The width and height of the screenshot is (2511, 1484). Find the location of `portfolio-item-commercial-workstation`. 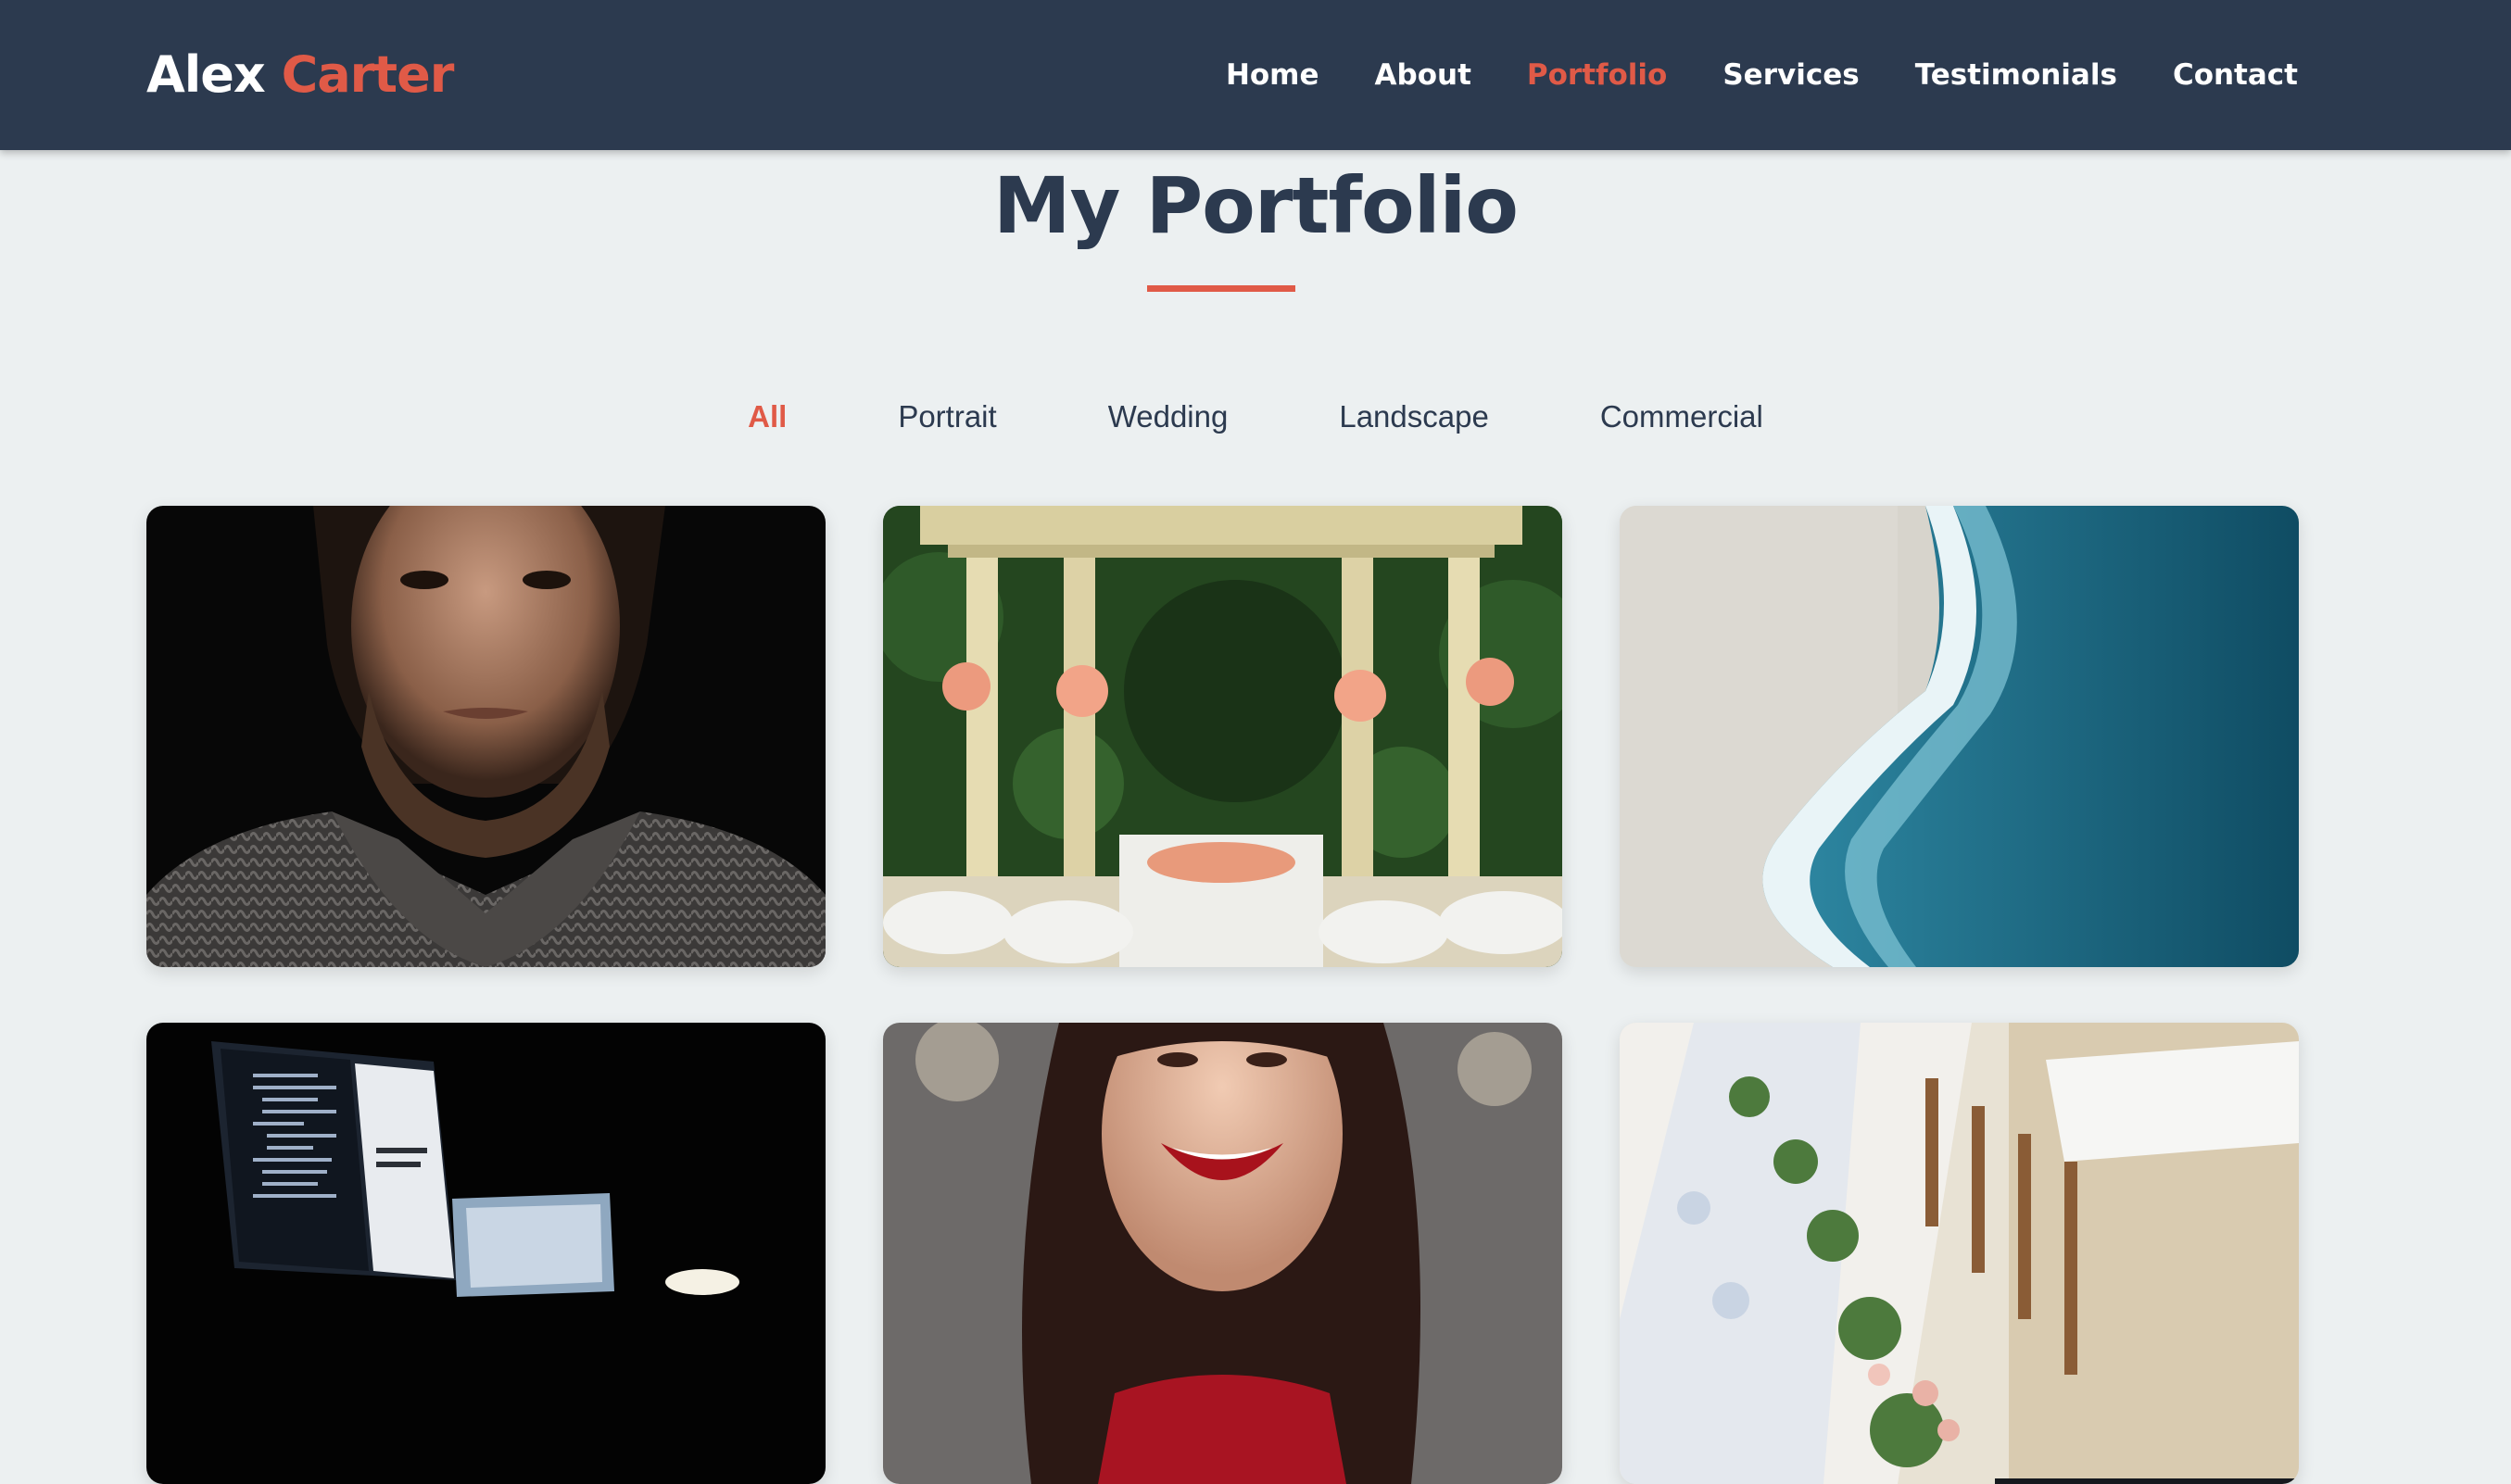

portfolio-item-commercial-workstation is located at coordinates (486, 1253).